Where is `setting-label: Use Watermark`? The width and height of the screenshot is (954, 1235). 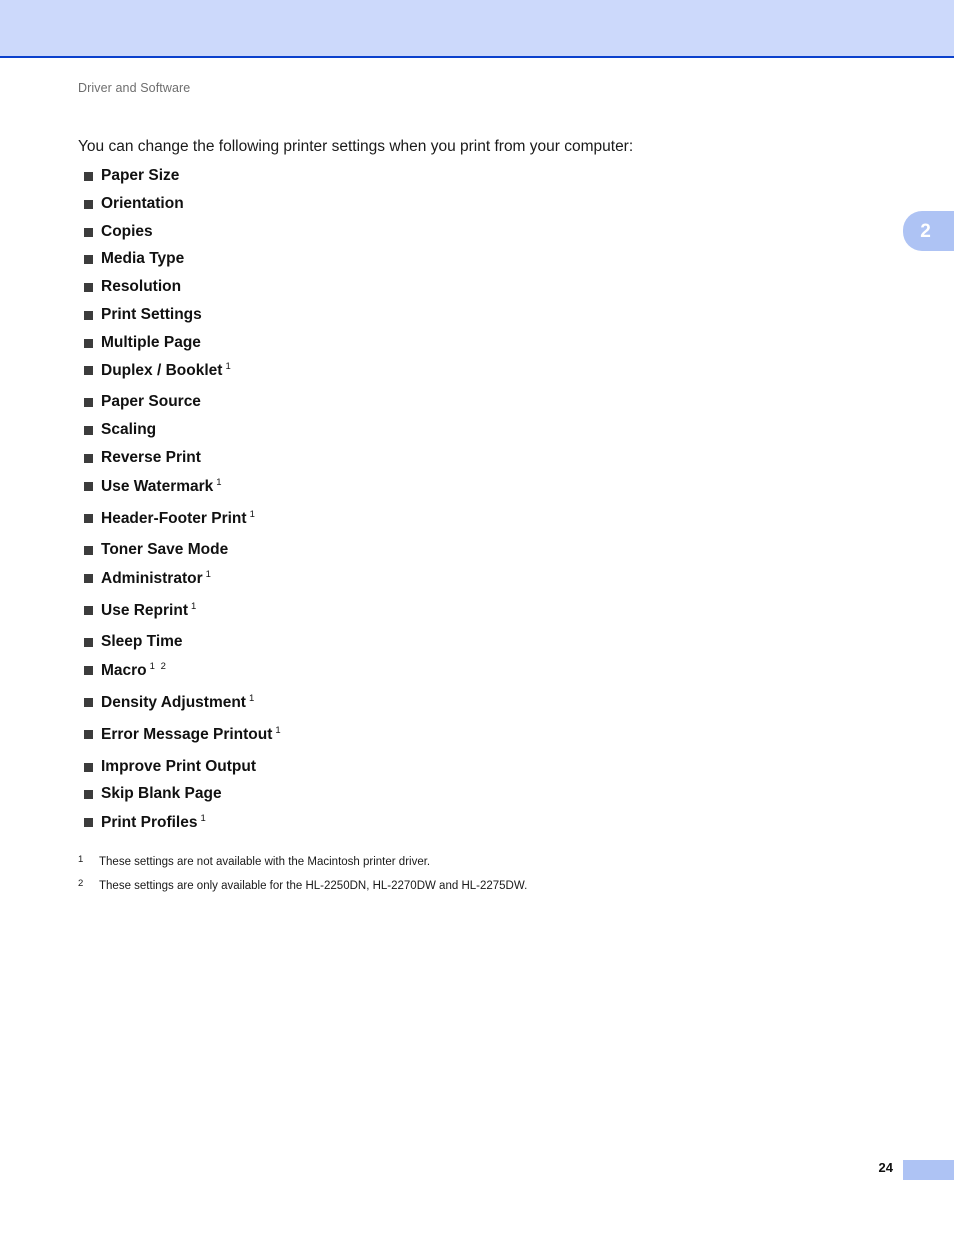 setting-label: Use Watermark is located at coordinates (157, 486).